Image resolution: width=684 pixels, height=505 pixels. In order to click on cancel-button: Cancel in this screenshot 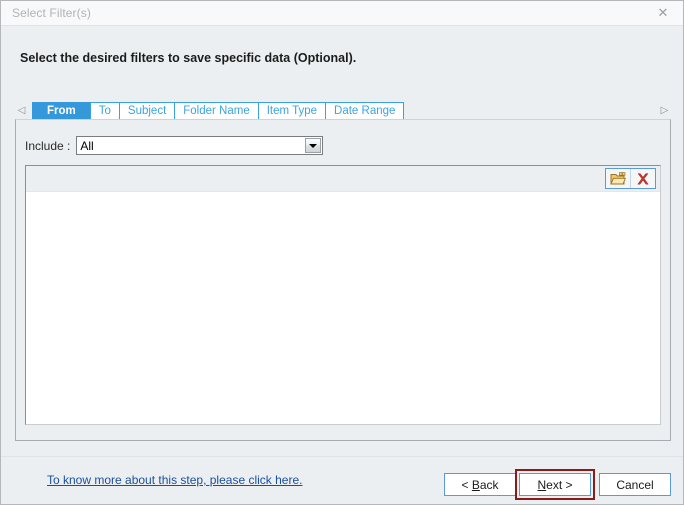, I will do `click(635, 484)`.